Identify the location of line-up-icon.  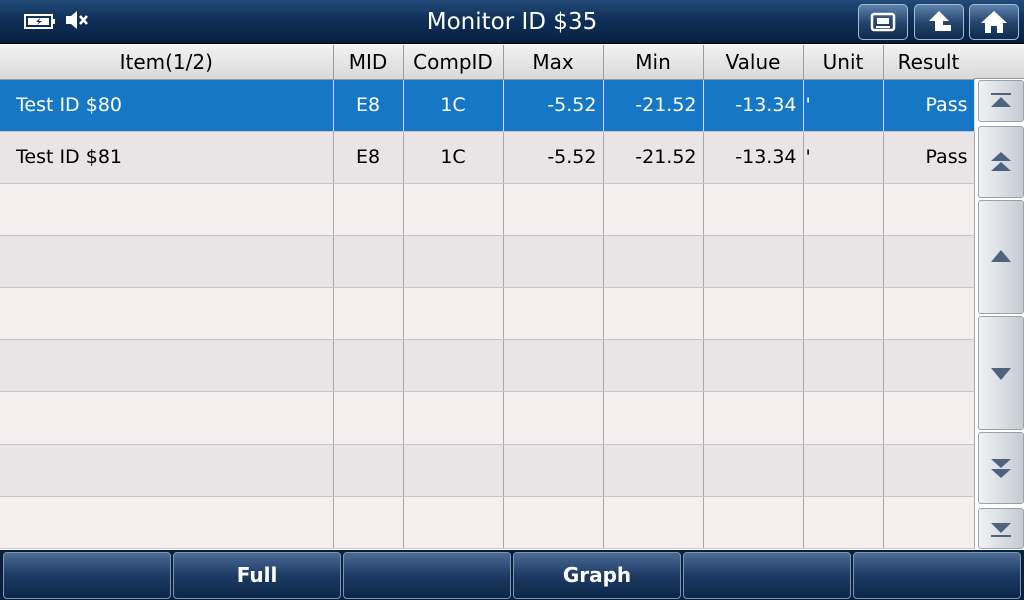
(1001, 256).